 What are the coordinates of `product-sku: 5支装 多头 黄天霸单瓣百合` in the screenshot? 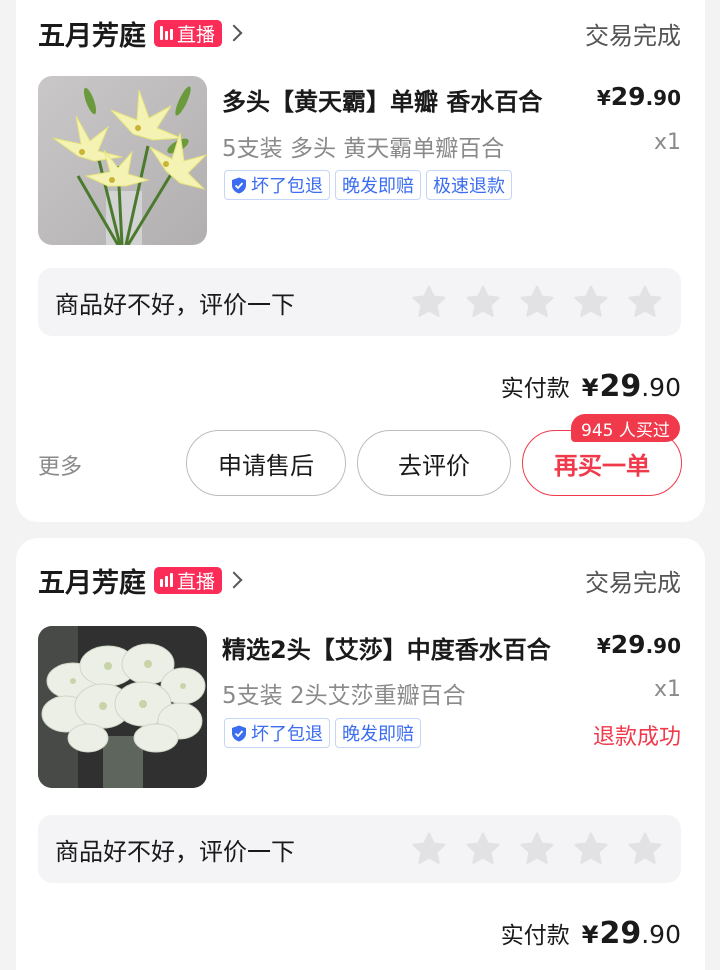 It's located at (363, 149).